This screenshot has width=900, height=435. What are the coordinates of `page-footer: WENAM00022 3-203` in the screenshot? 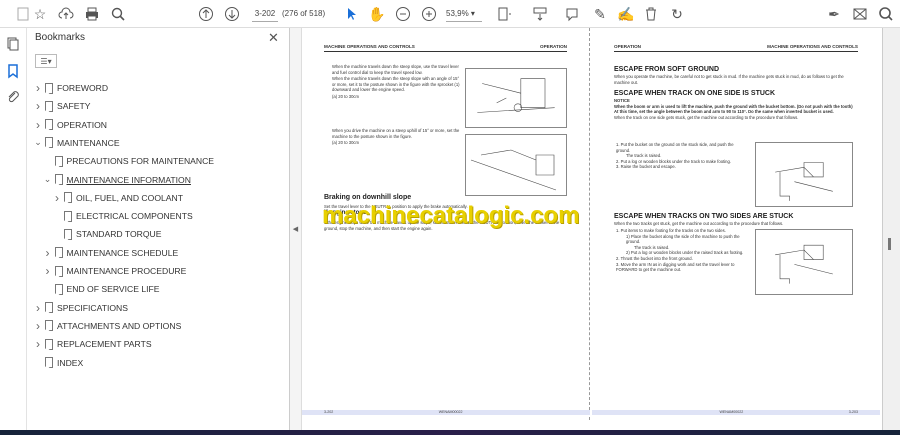 It's located at (736, 412).